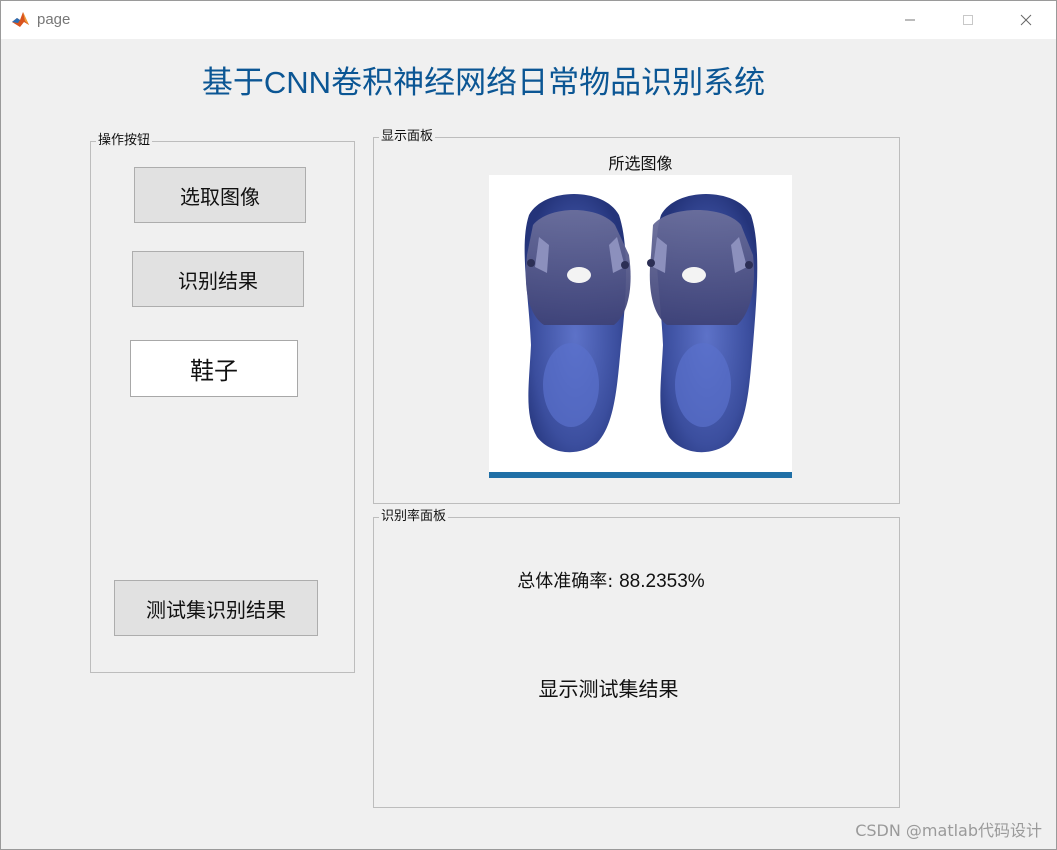 The height and width of the screenshot is (850, 1057). I want to click on selected-image, so click(640, 326).